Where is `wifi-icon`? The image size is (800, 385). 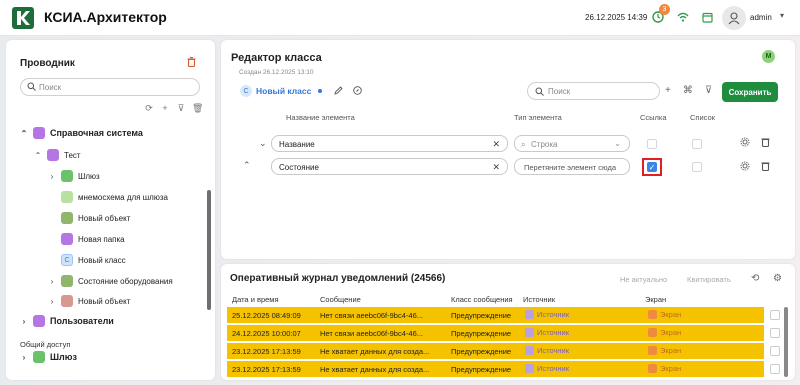 wifi-icon is located at coordinates (683, 17).